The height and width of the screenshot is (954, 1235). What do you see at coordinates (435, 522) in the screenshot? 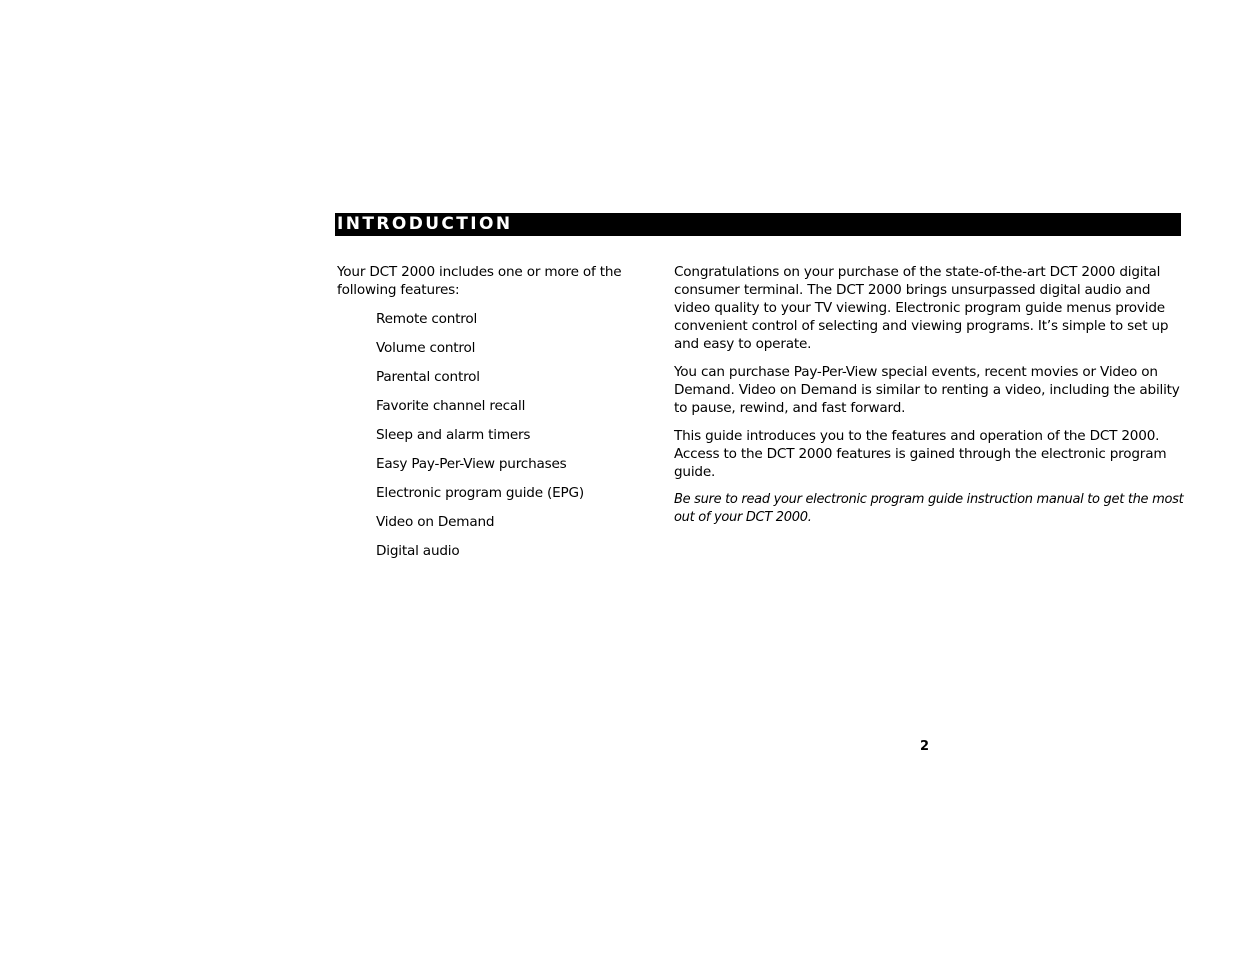
I see `feature-item: Video on Demand` at bounding box center [435, 522].